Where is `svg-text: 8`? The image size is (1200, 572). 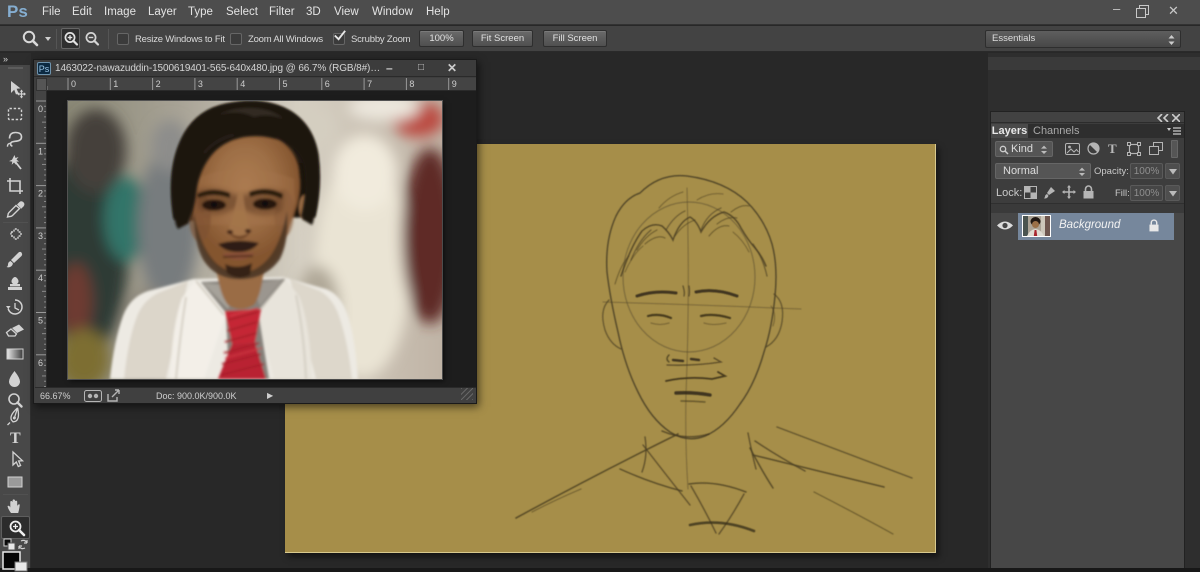 svg-text: 8 is located at coordinates (411, 84).